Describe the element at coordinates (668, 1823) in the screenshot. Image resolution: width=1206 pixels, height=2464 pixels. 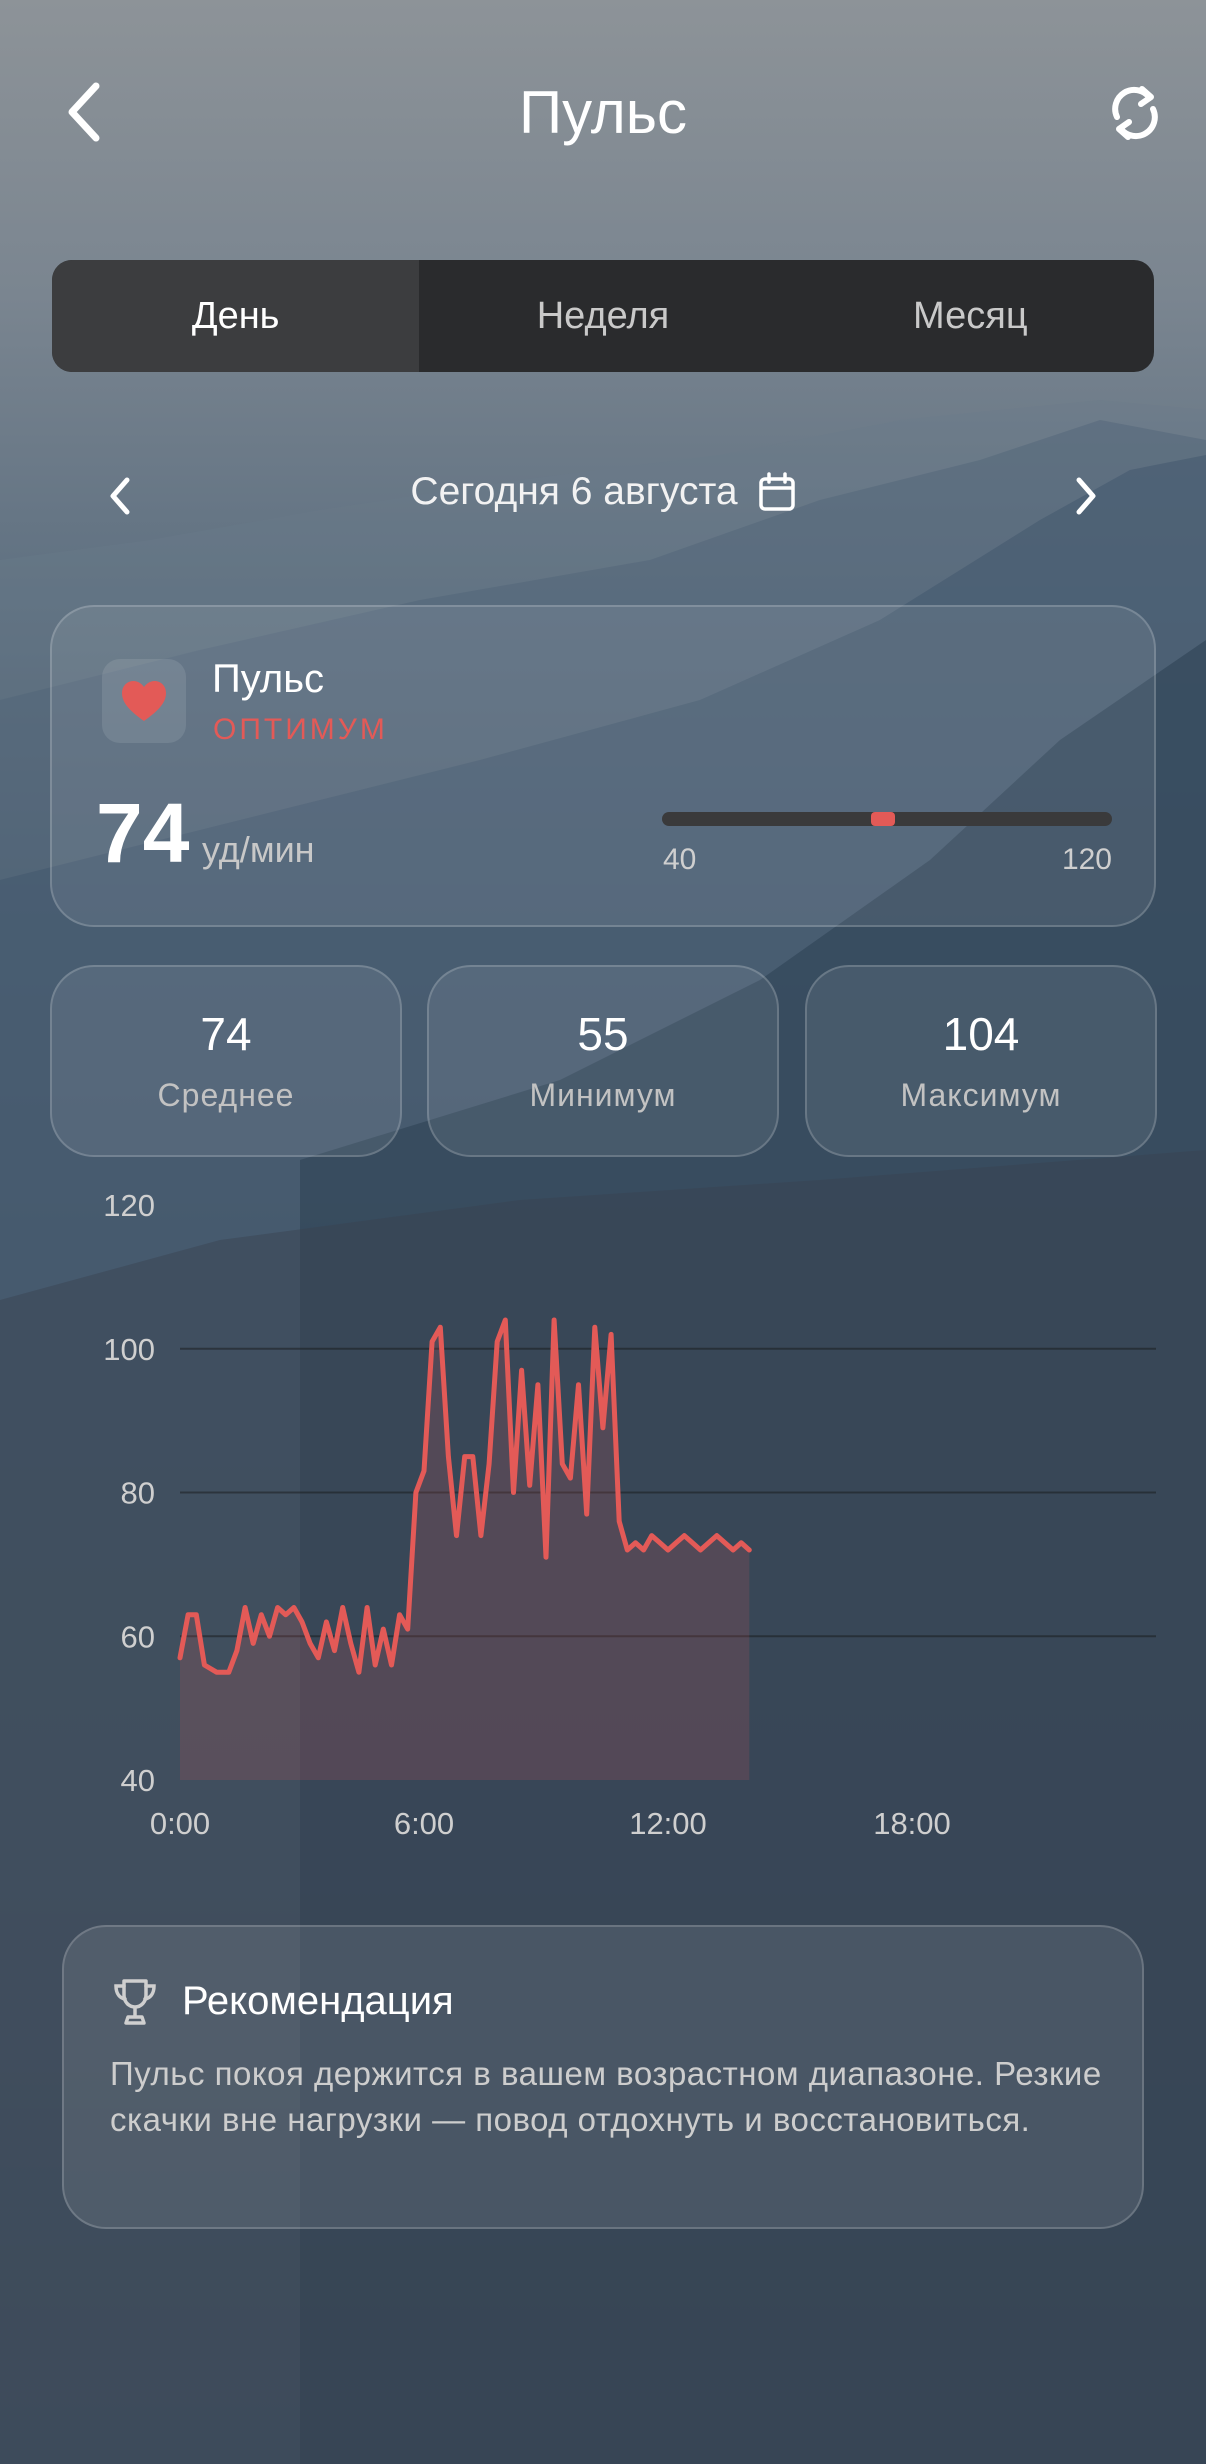
I see `x-tick-label-12: 12:00` at that location.